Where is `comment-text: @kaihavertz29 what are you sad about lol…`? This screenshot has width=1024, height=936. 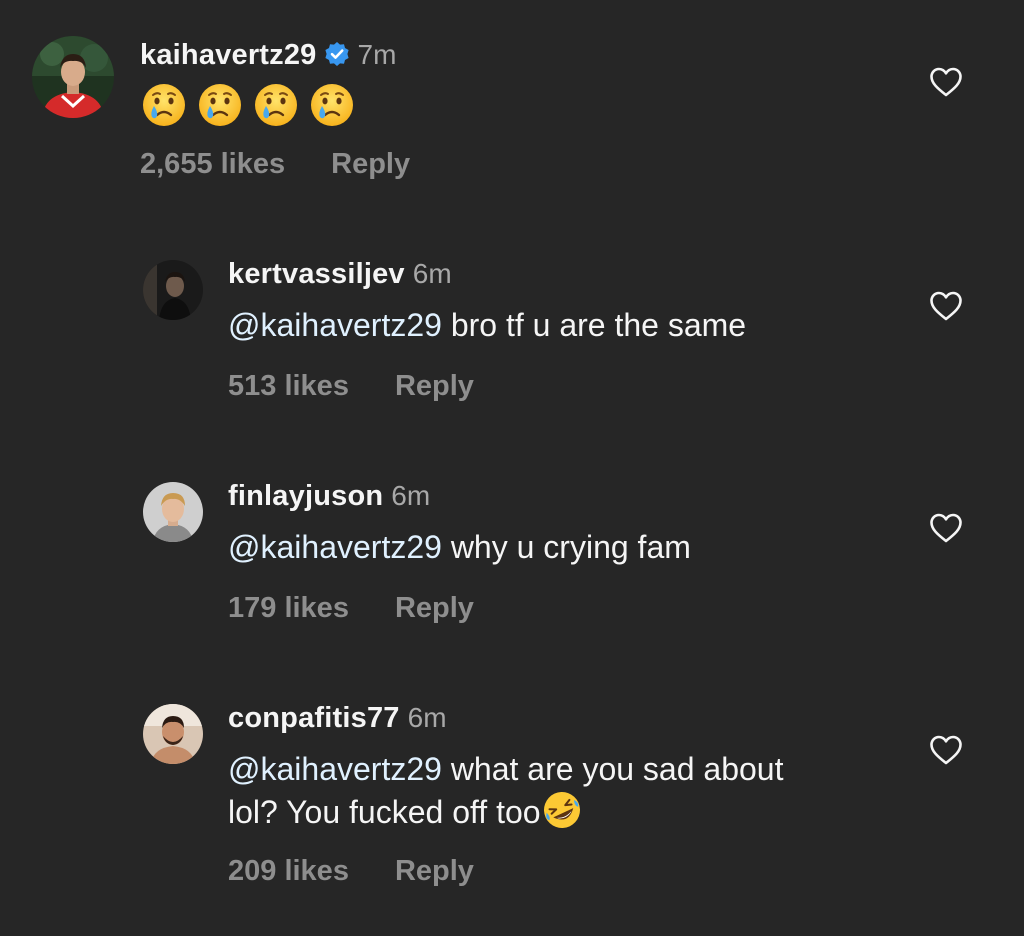 comment-text: @kaihavertz29 what are you sad about lol… is located at coordinates (508, 790).